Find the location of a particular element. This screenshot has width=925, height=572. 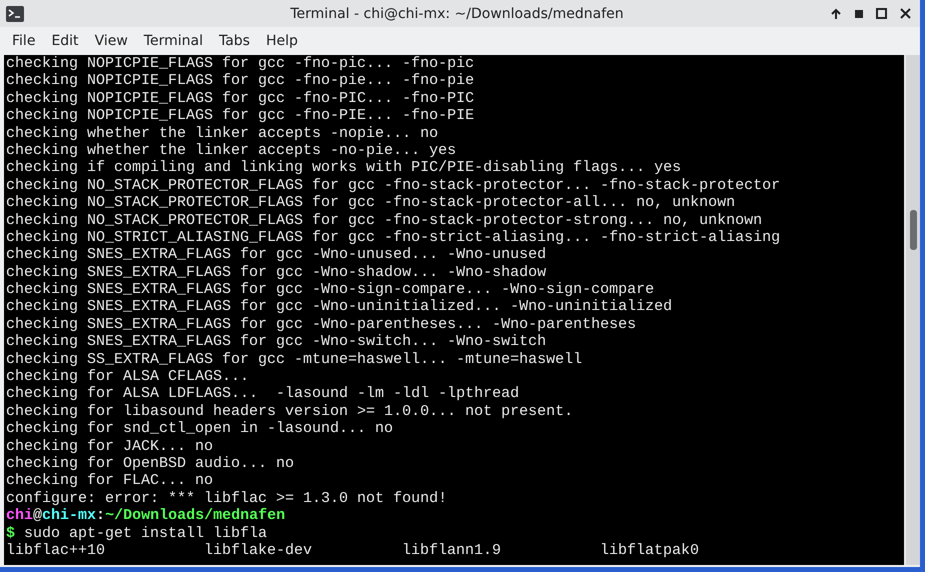

menu-item: File is located at coordinates (24, 41).